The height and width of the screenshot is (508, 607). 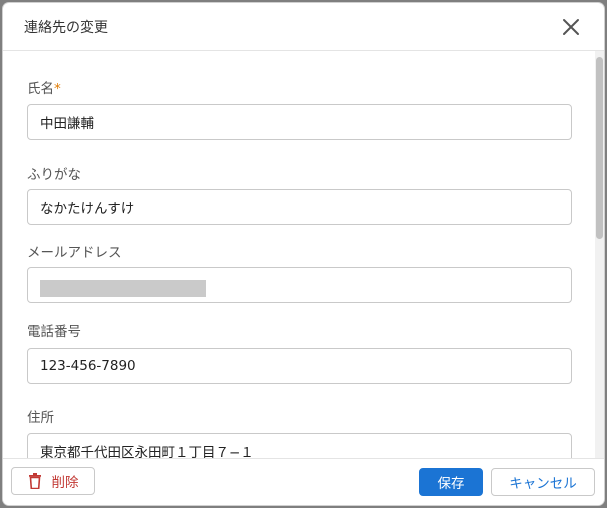 What do you see at coordinates (303, 481) in the screenshot?
I see `modal-footer: 削除 保存 キャンセル` at bounding box center [303, 481].